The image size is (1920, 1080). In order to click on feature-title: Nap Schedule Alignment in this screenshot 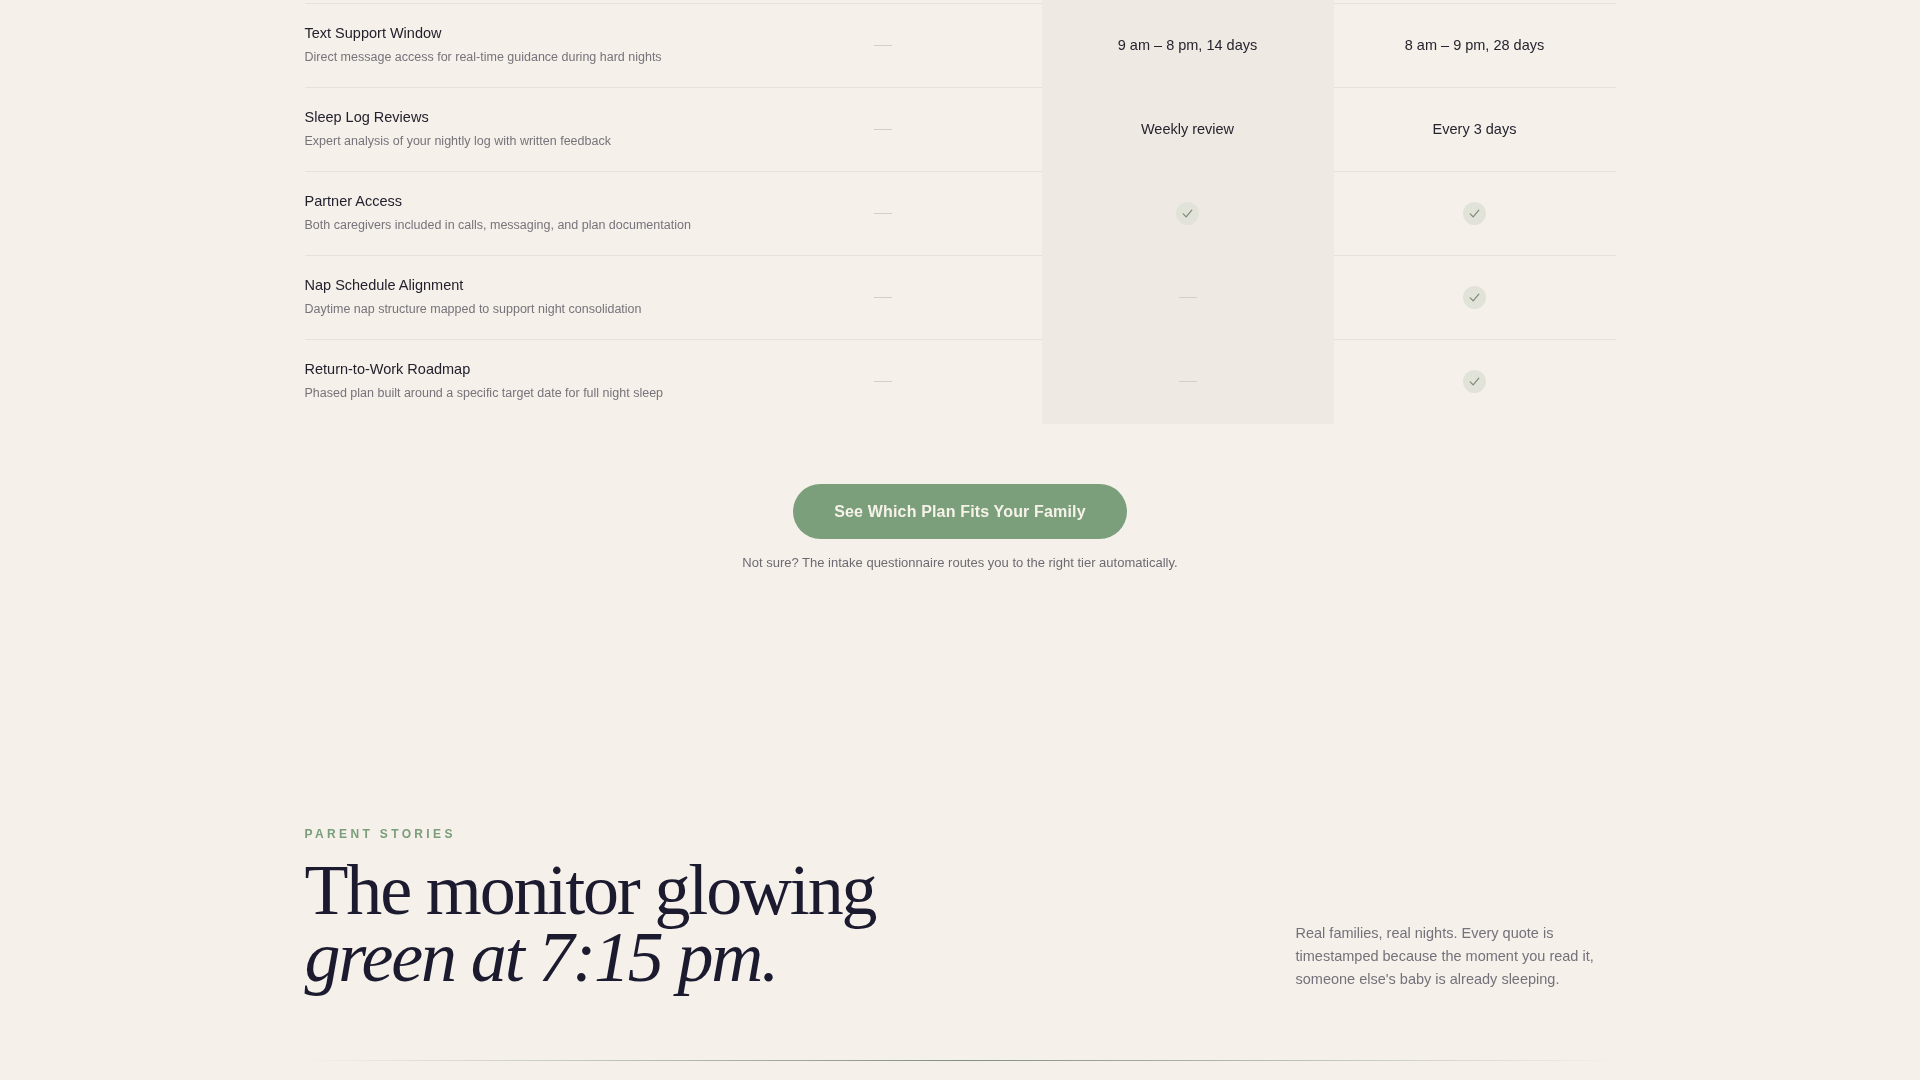, I will do `click(384, 285)`.